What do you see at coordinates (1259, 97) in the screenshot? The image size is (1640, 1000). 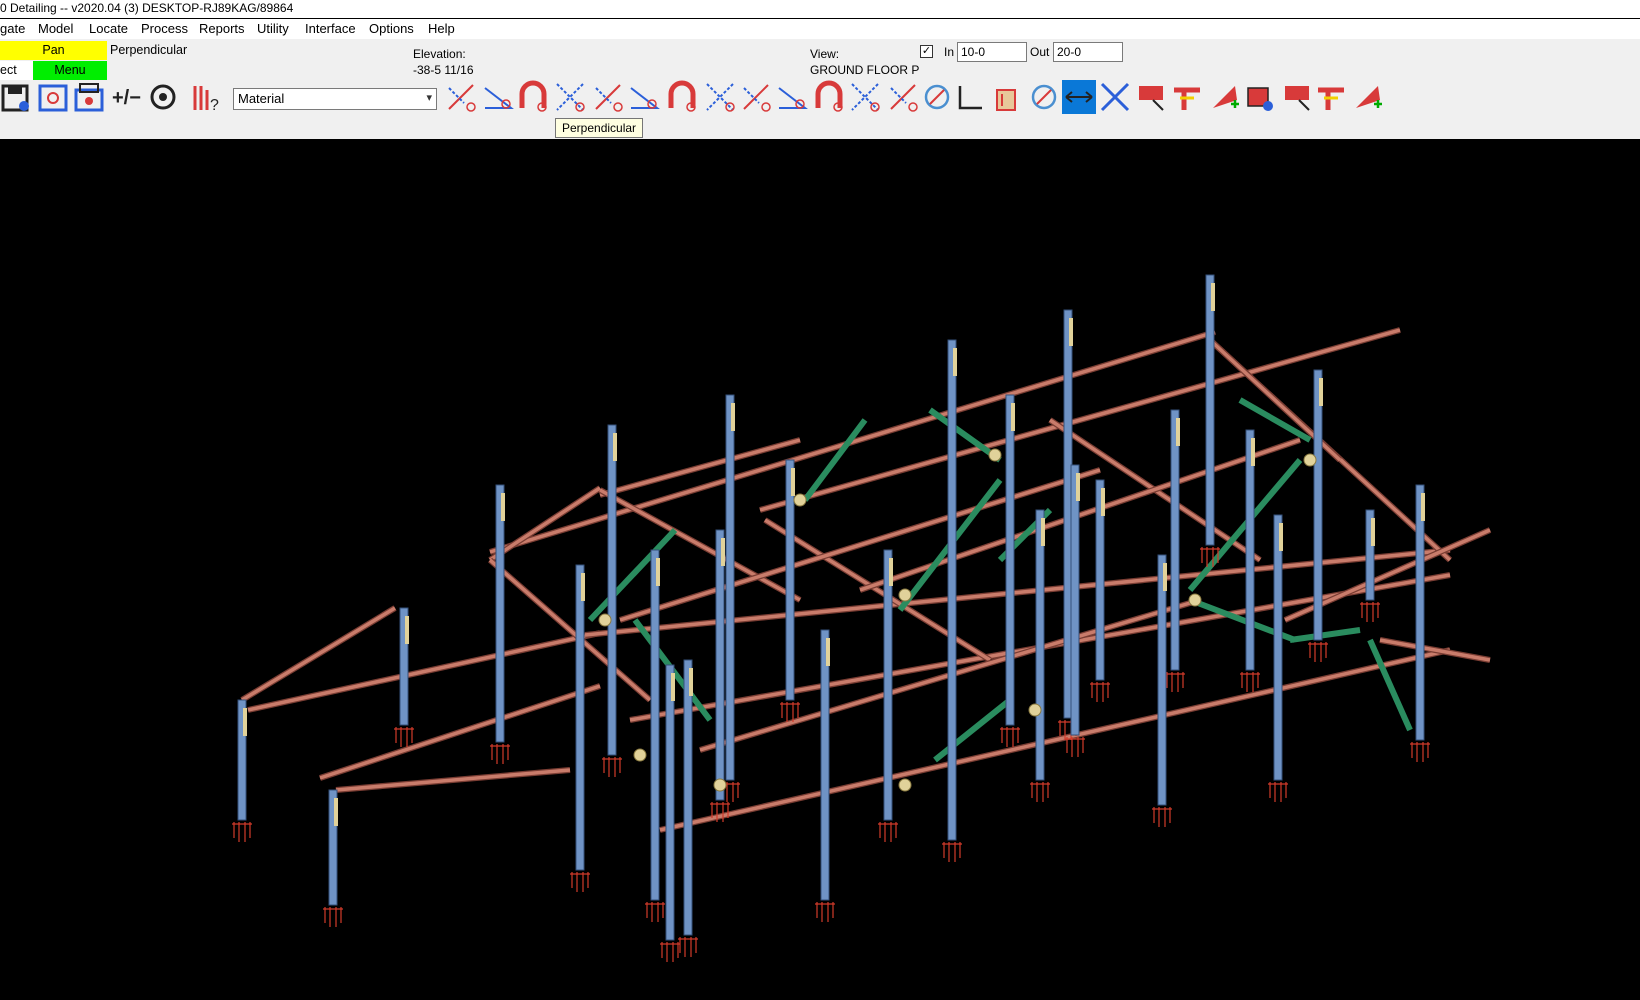 I see `weld-tool-icon` at bounding box center [1259, 97].